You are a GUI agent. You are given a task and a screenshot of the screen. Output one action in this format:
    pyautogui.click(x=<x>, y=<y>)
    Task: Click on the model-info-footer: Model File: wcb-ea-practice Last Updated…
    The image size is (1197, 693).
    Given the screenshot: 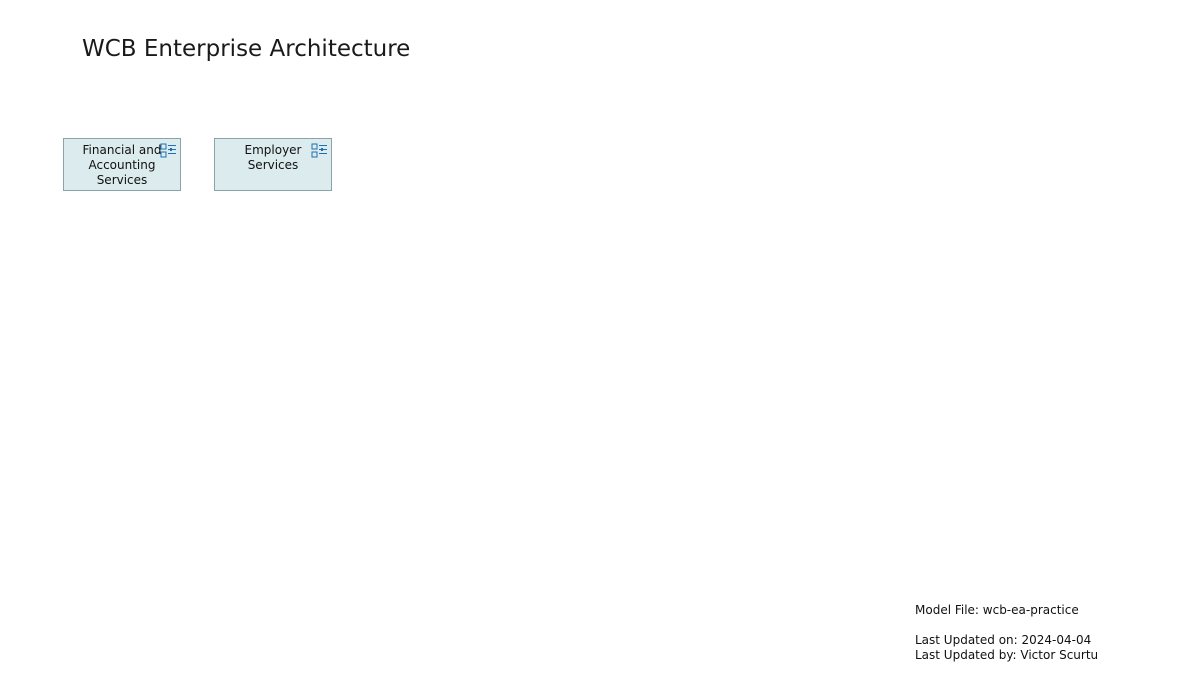 What is the action you would take?
    pyautogui.click(x=1006, y=633)
    